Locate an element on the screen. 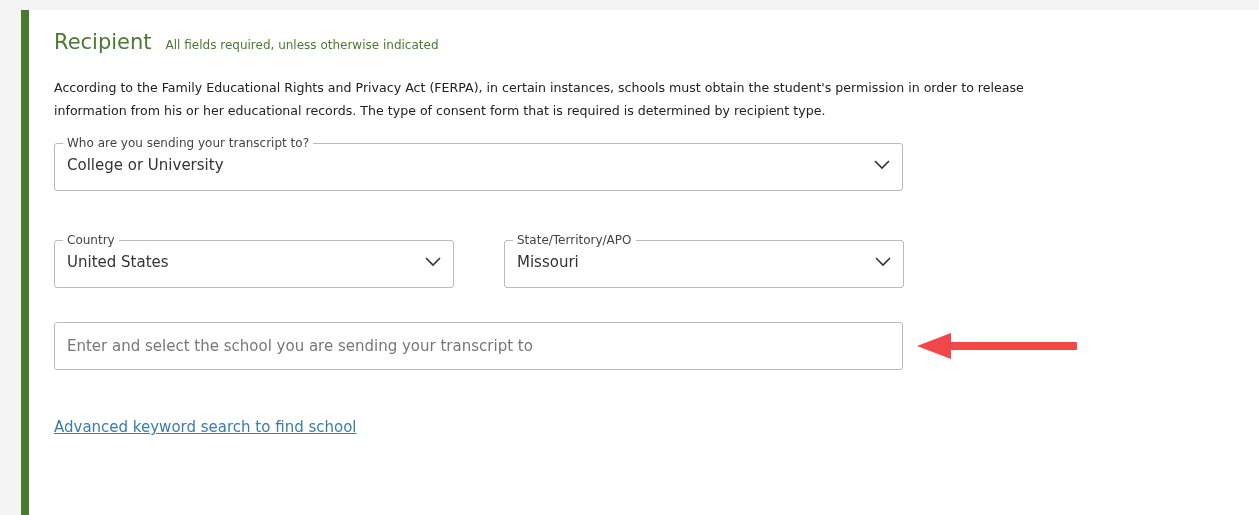 The width and height of the screenshot is (1259, 515). dropdown-select: Who are you sending your transcript to? College or University is located at coordinates (478, 163).